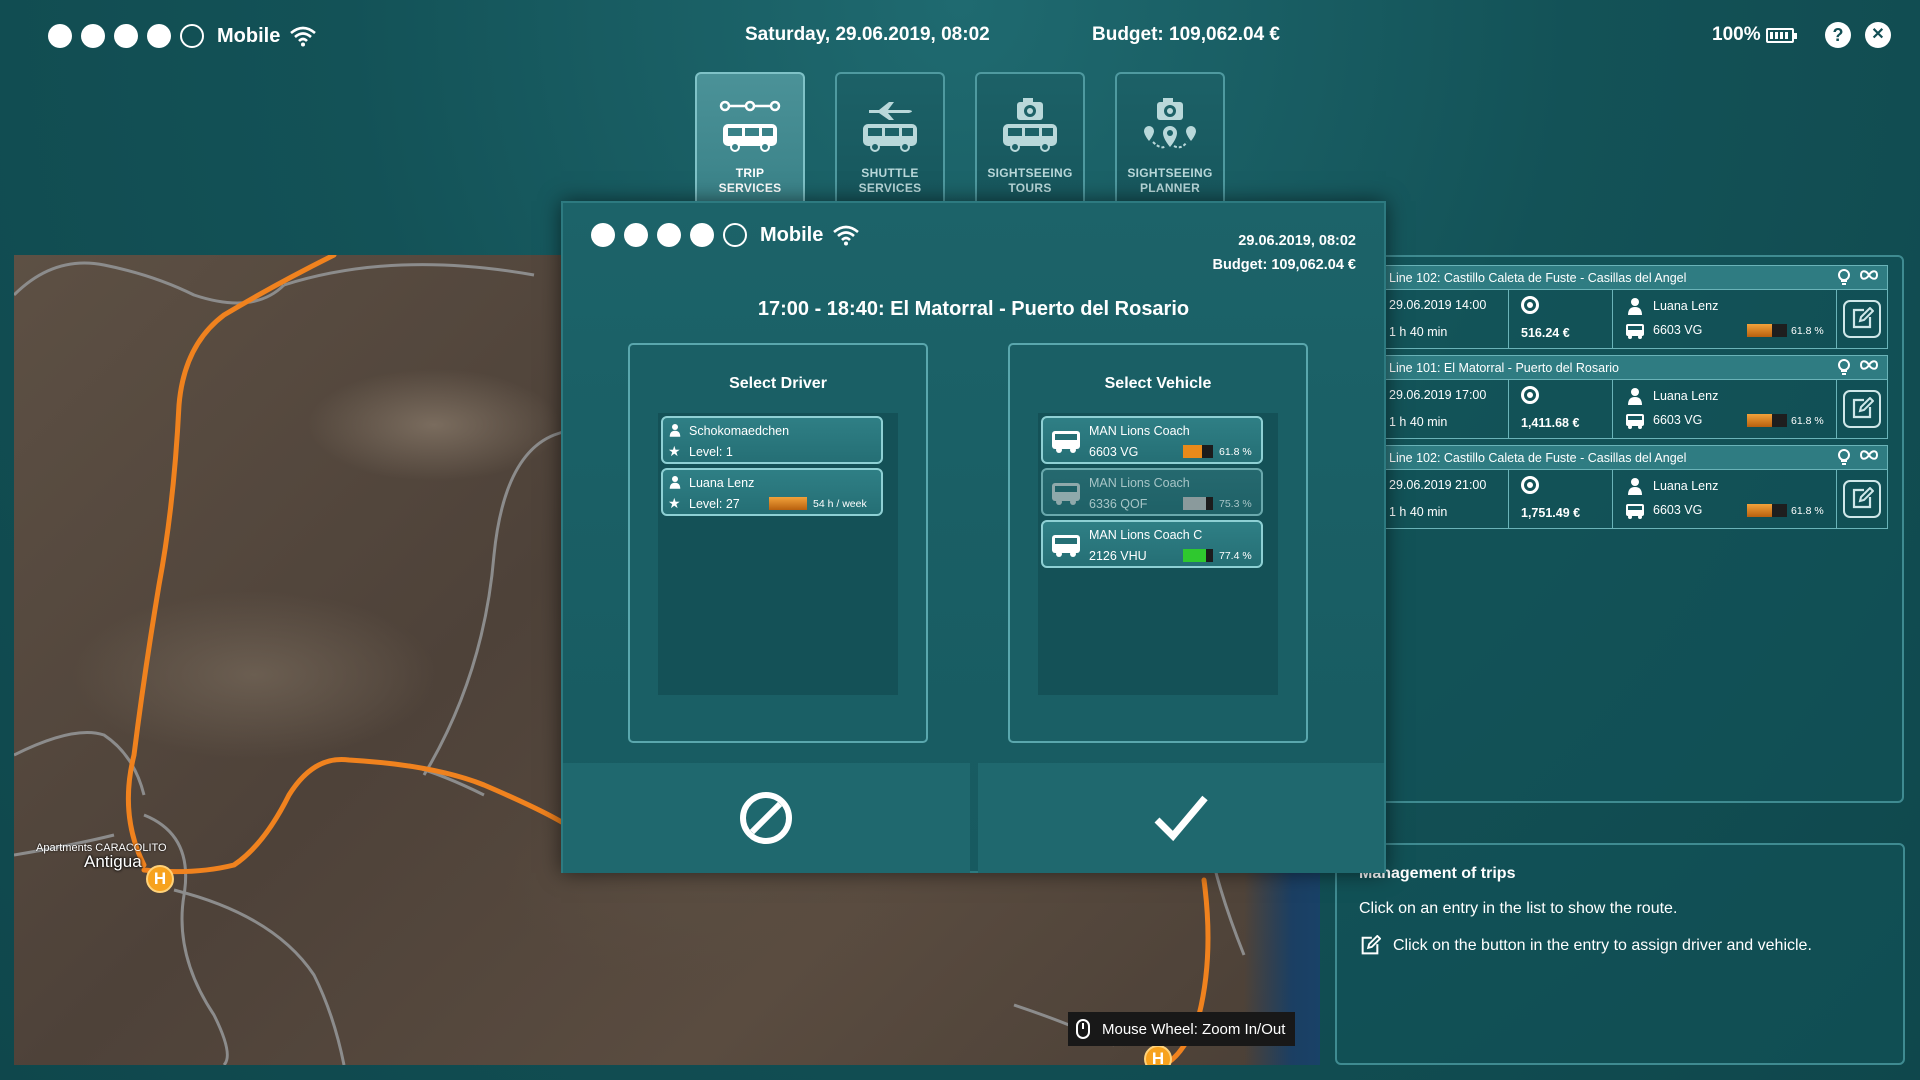 Image resolution: width=1920 pixels, height=1080 pixels. What do you see at coordinates (1152, 492) in the screenshot?
I see `vehicle-card: MAN Lions Coach 6336 QOF 75.3 %` at bounding box center [1152, 492].